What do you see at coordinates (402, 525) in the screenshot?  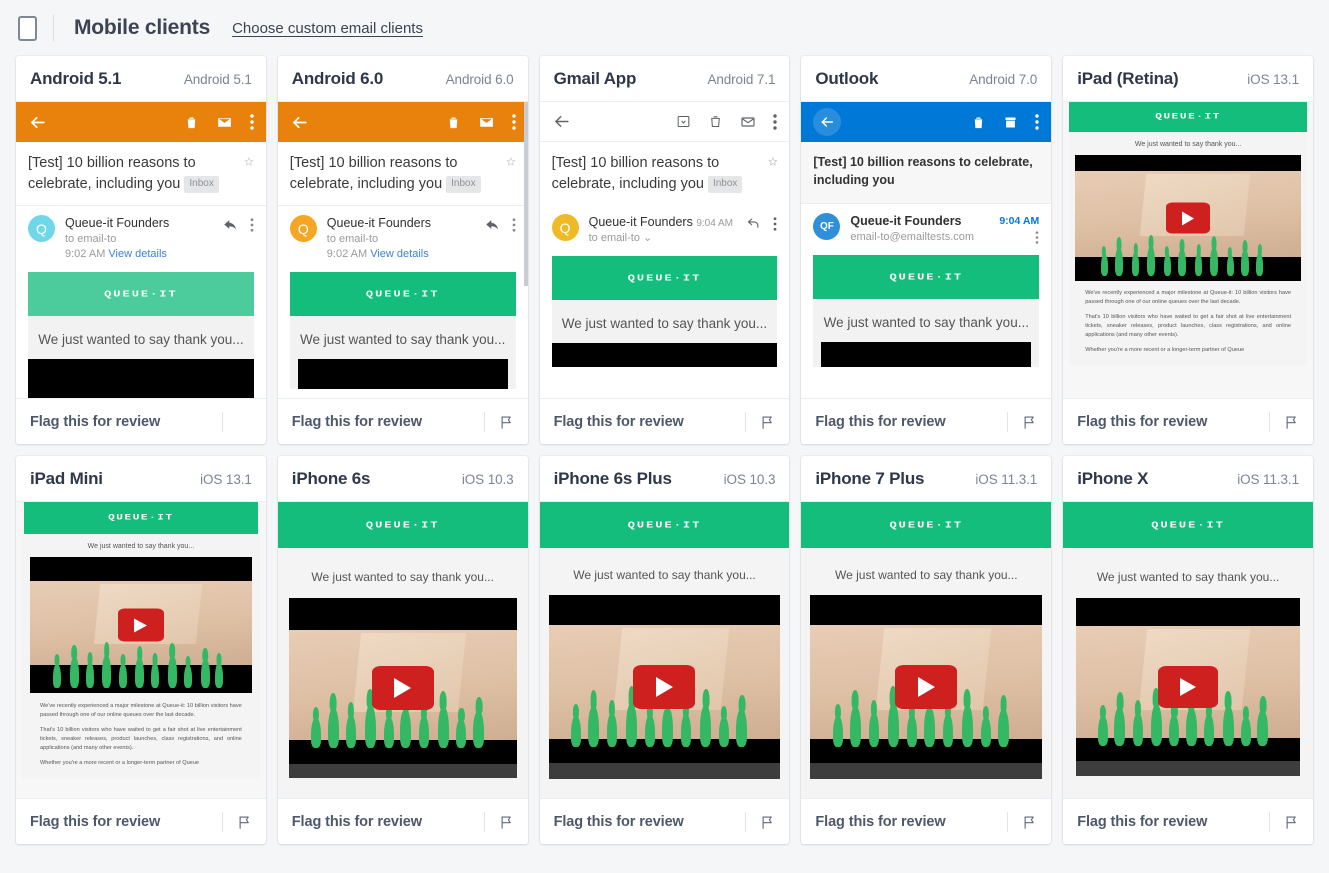 I see `queue-it-logo: QUEUE·IT` at bounding box center [402, 525].